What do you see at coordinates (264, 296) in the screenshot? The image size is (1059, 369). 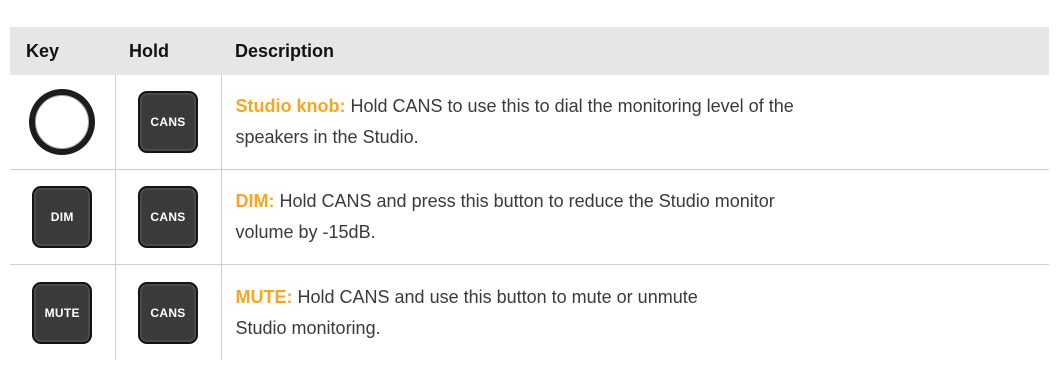 I see `description-term: MUTE:` at bounding box center [264, 296].